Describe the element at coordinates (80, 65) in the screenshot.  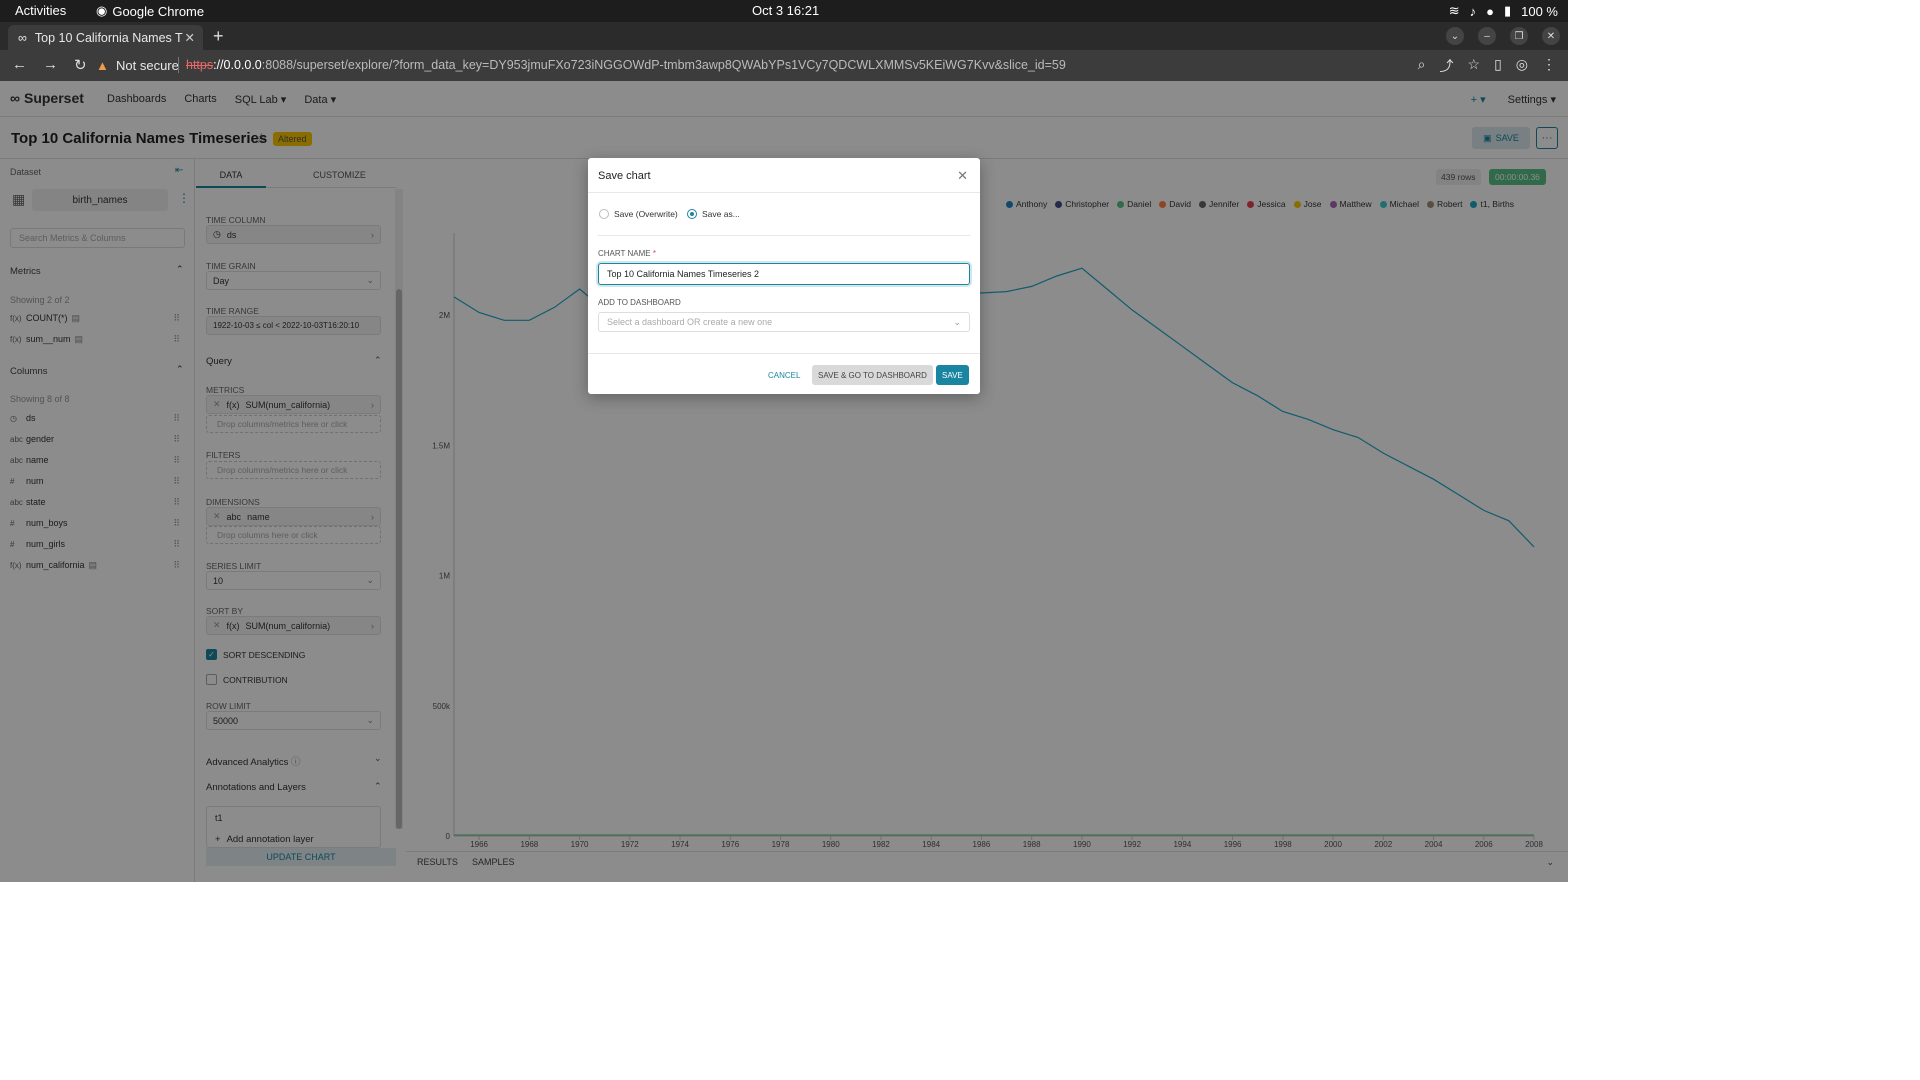
I see `reload-icon: ↻` at that location.